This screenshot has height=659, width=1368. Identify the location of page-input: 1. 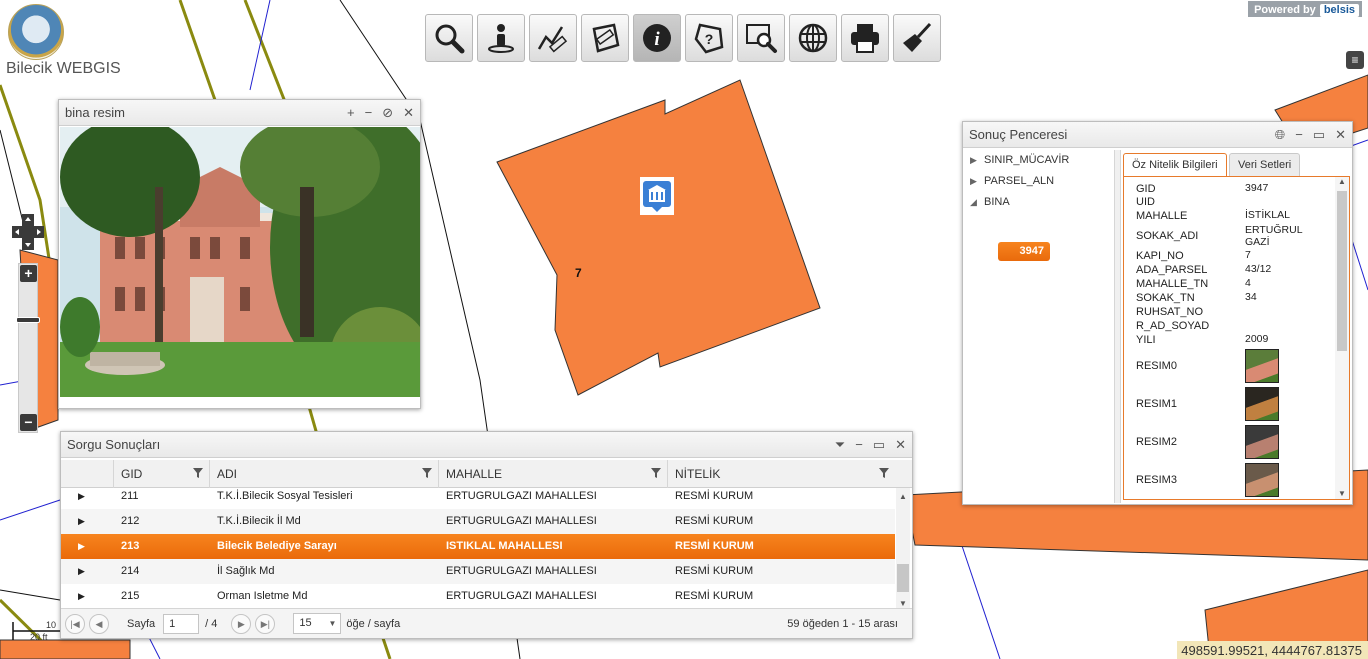
(181, 623).